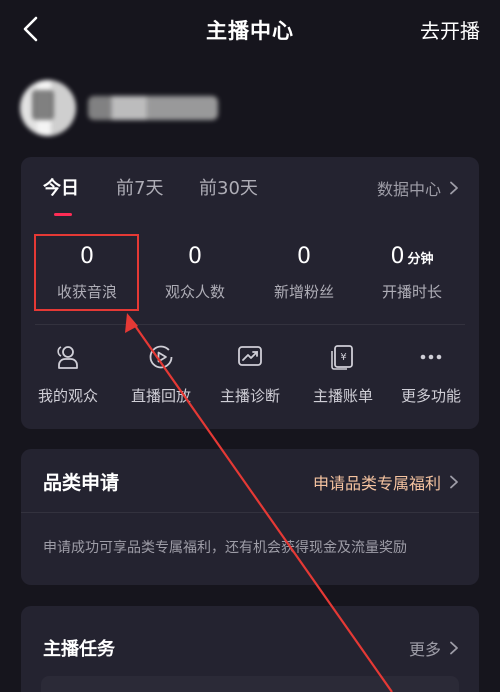  Describe the element at coordinates (63, 214) in the screenshot. I see `active-tab-indicator` at that location.